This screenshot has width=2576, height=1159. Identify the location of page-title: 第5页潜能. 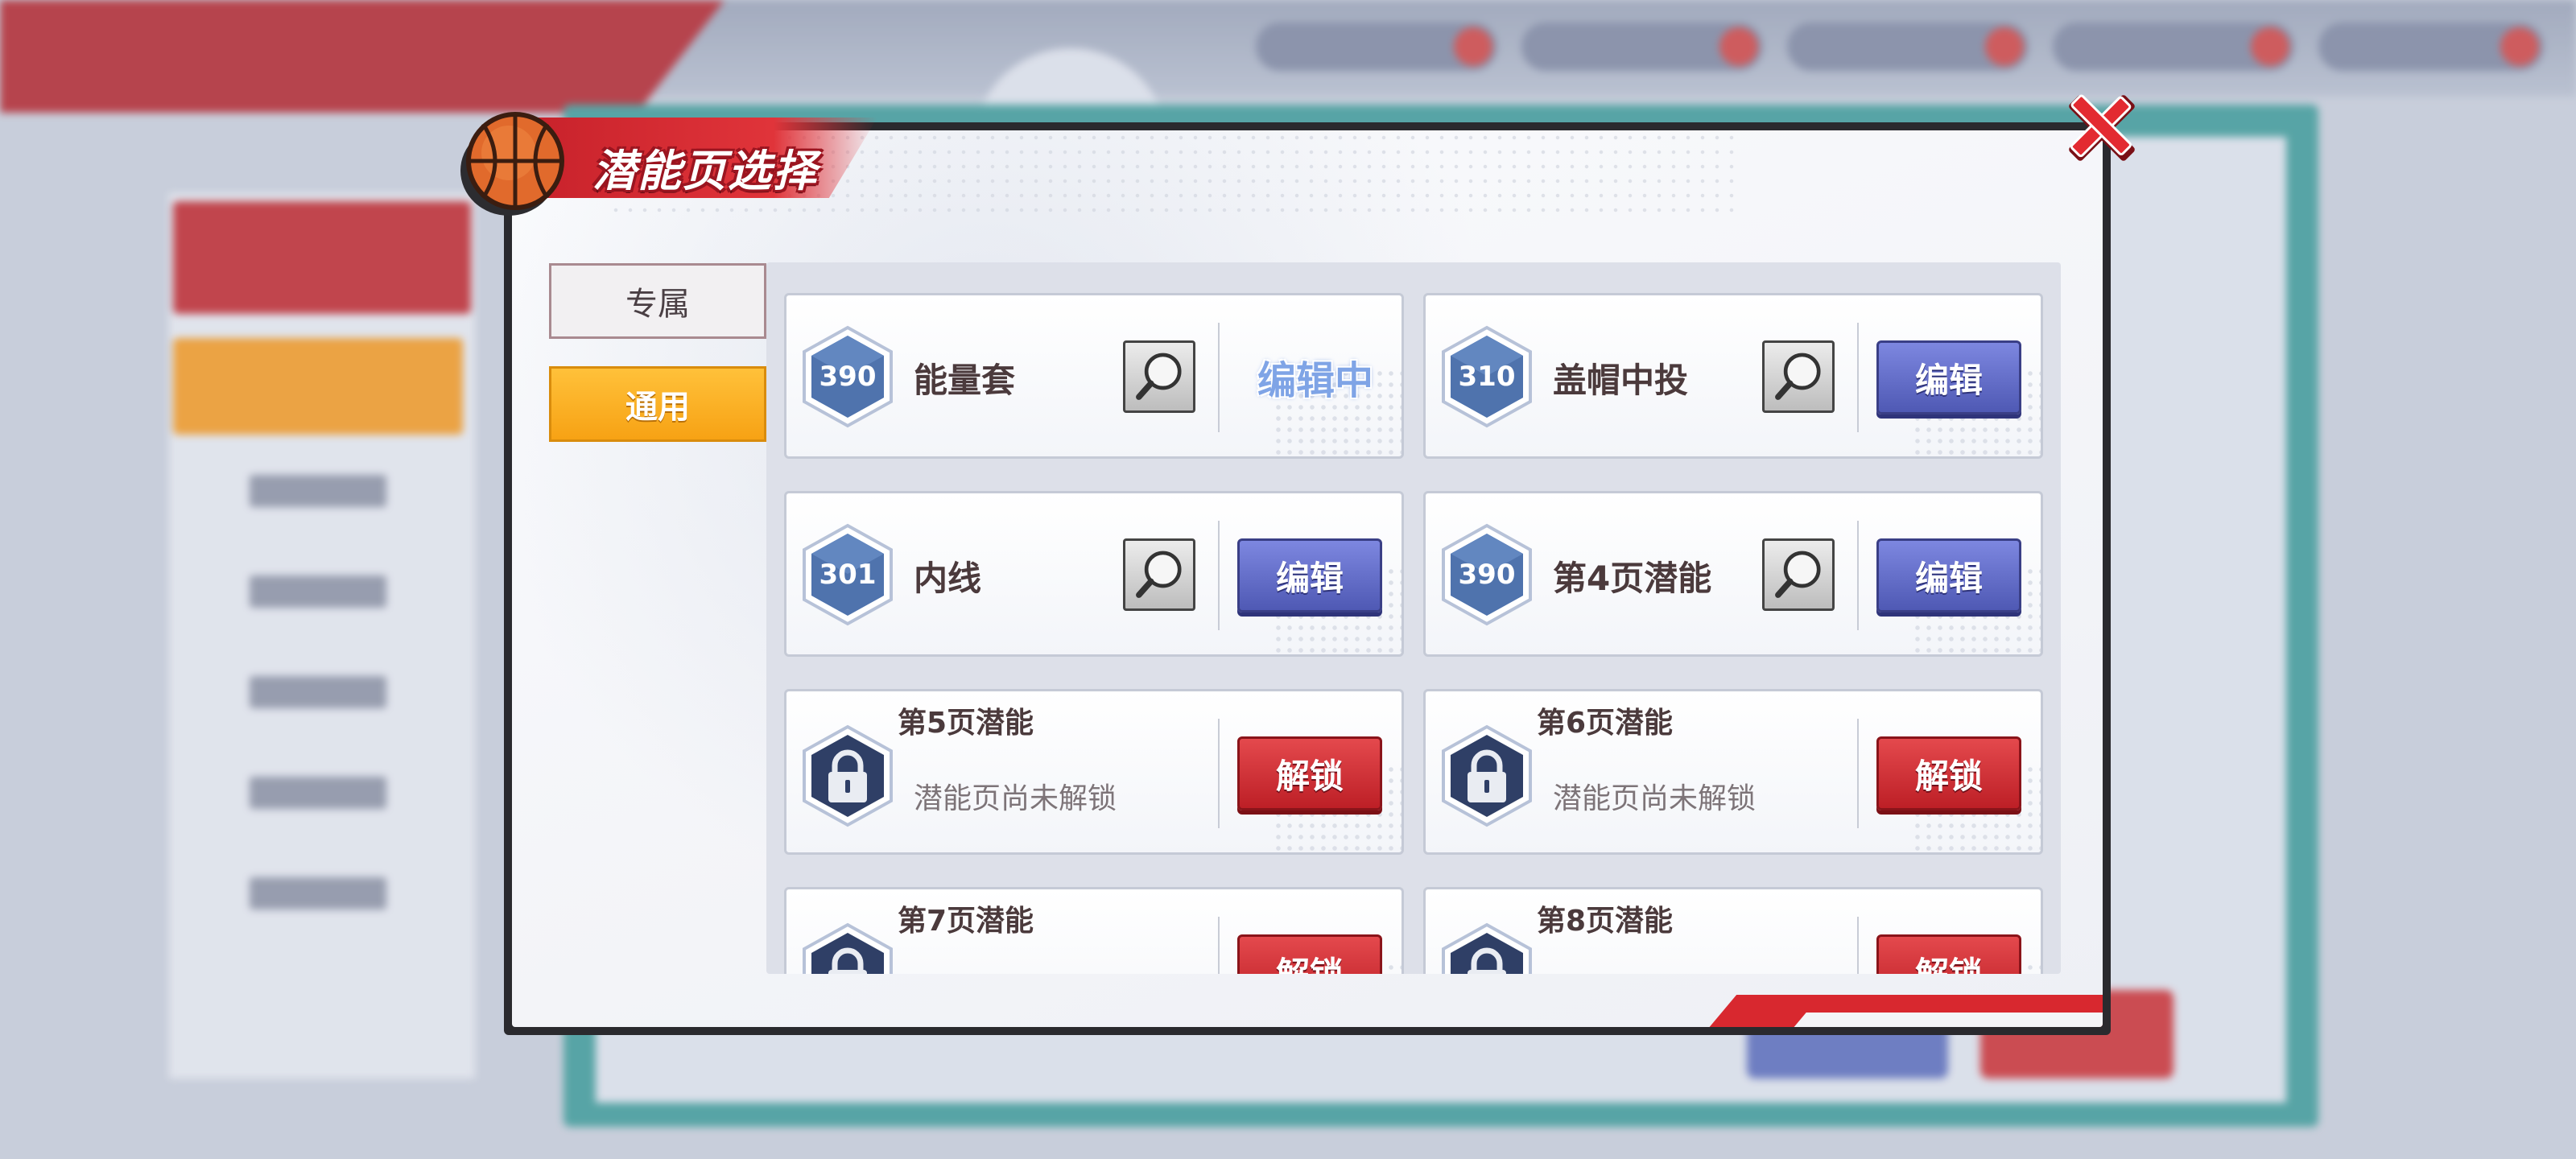
(966, 723).